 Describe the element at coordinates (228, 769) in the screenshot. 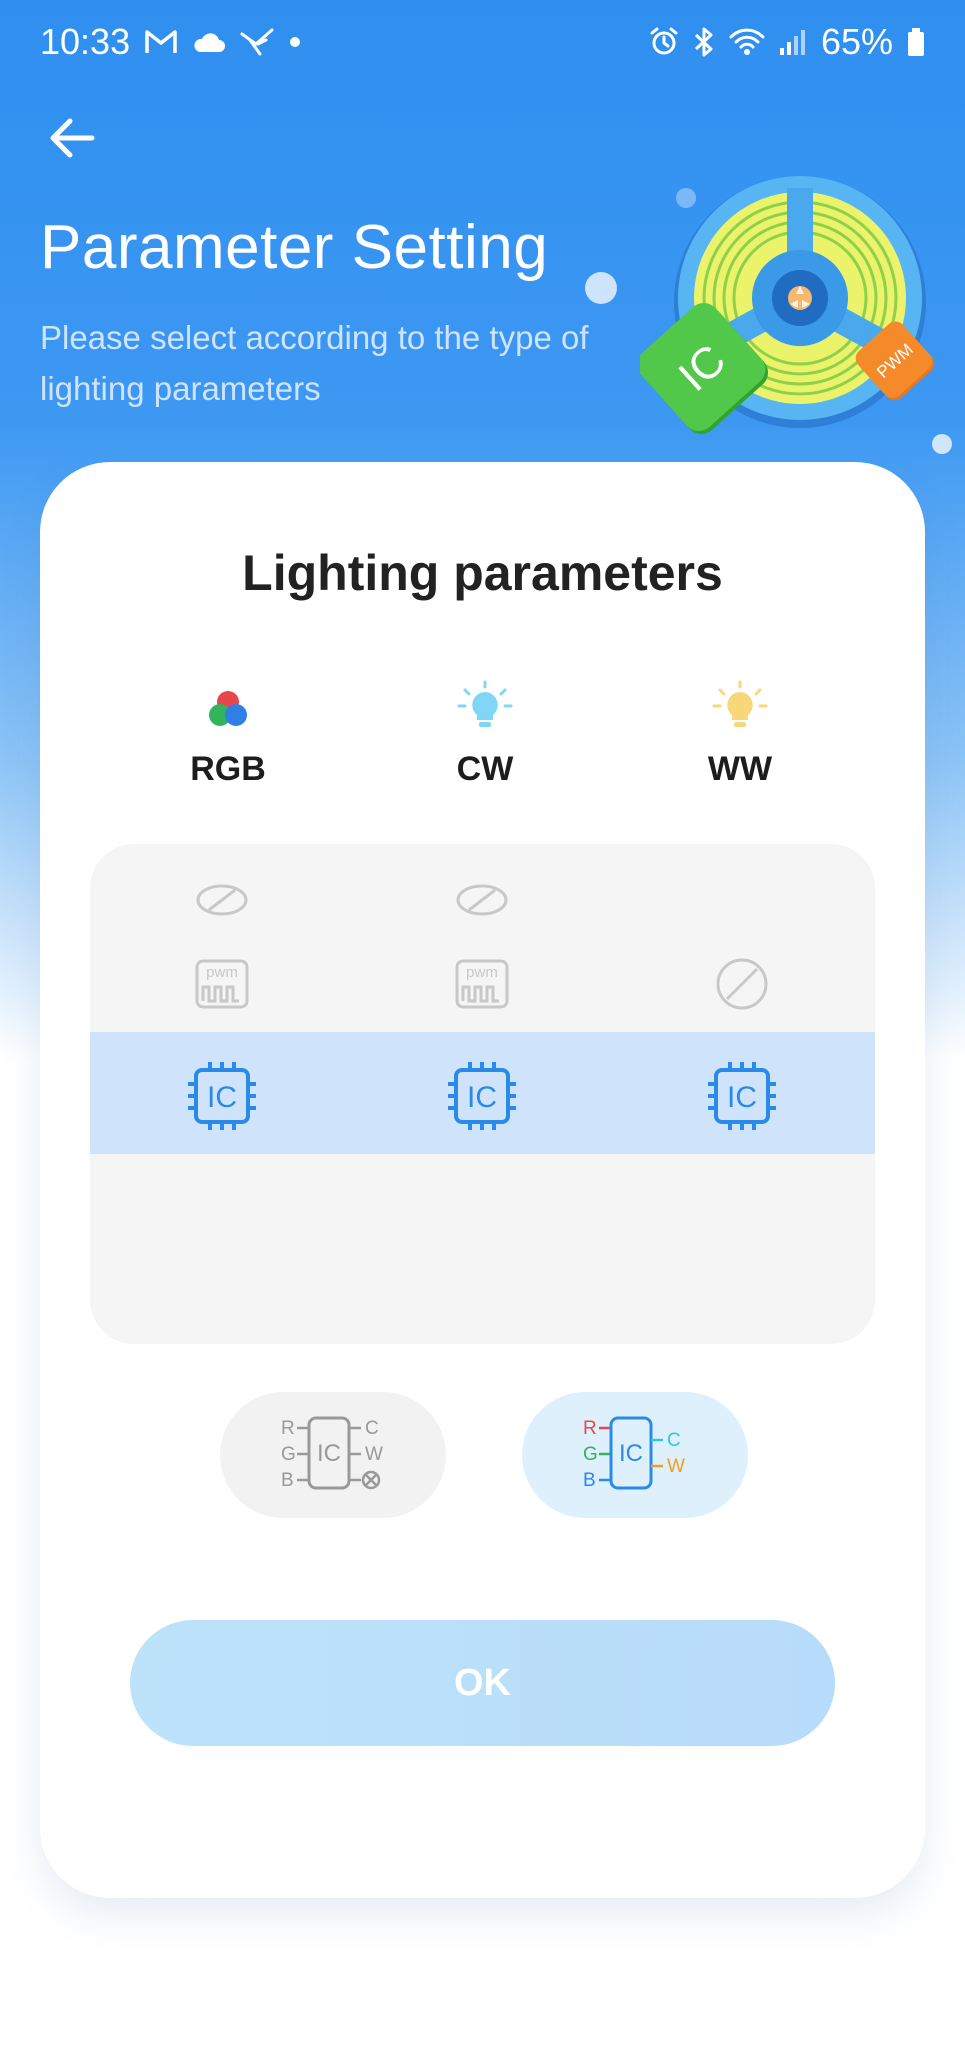

I see `type-label-rgb: RGB` at that location.